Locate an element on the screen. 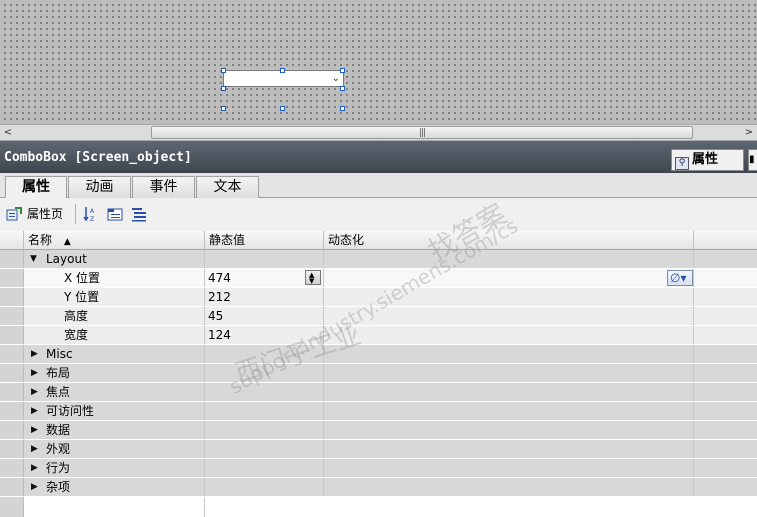 The image size is (757, 517). expanded-triangle-icon: ▼ is located at coordinates (33, 259).